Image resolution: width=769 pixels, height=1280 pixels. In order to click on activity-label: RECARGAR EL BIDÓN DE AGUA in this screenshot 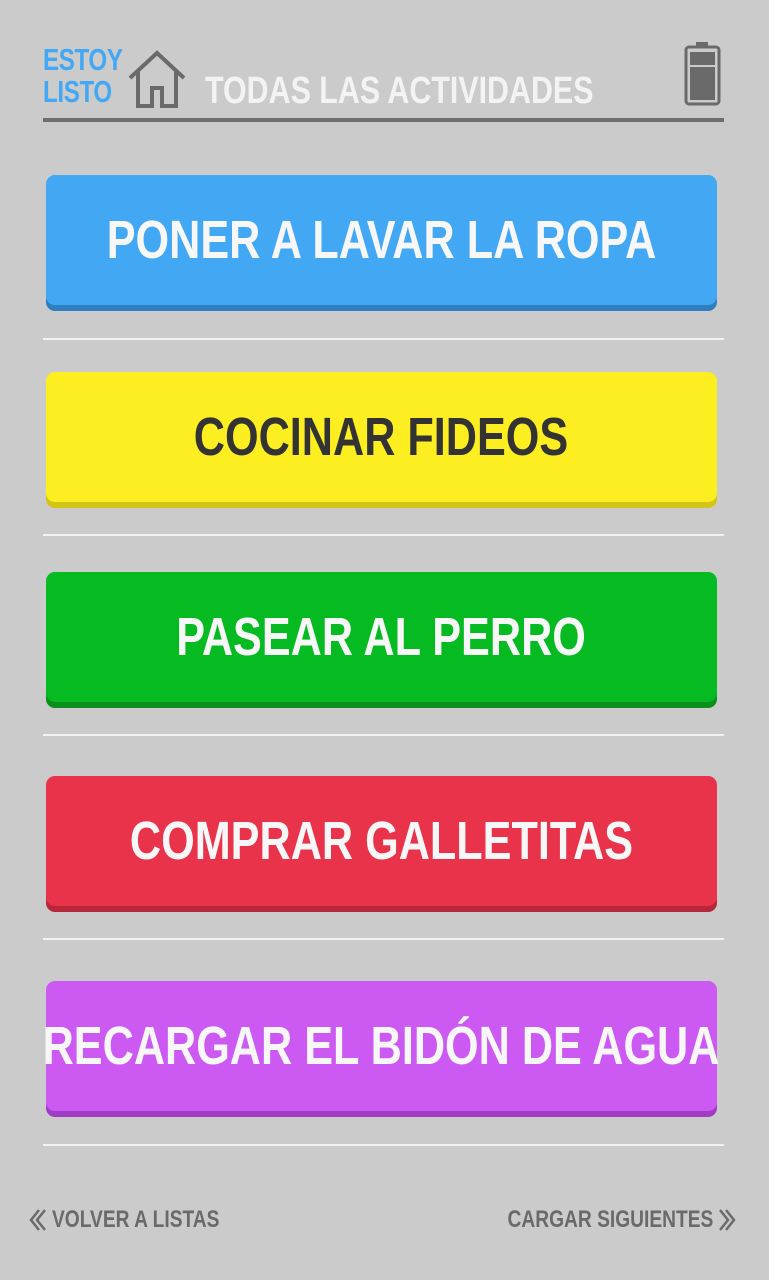, I will do `click(381, 1046)`.